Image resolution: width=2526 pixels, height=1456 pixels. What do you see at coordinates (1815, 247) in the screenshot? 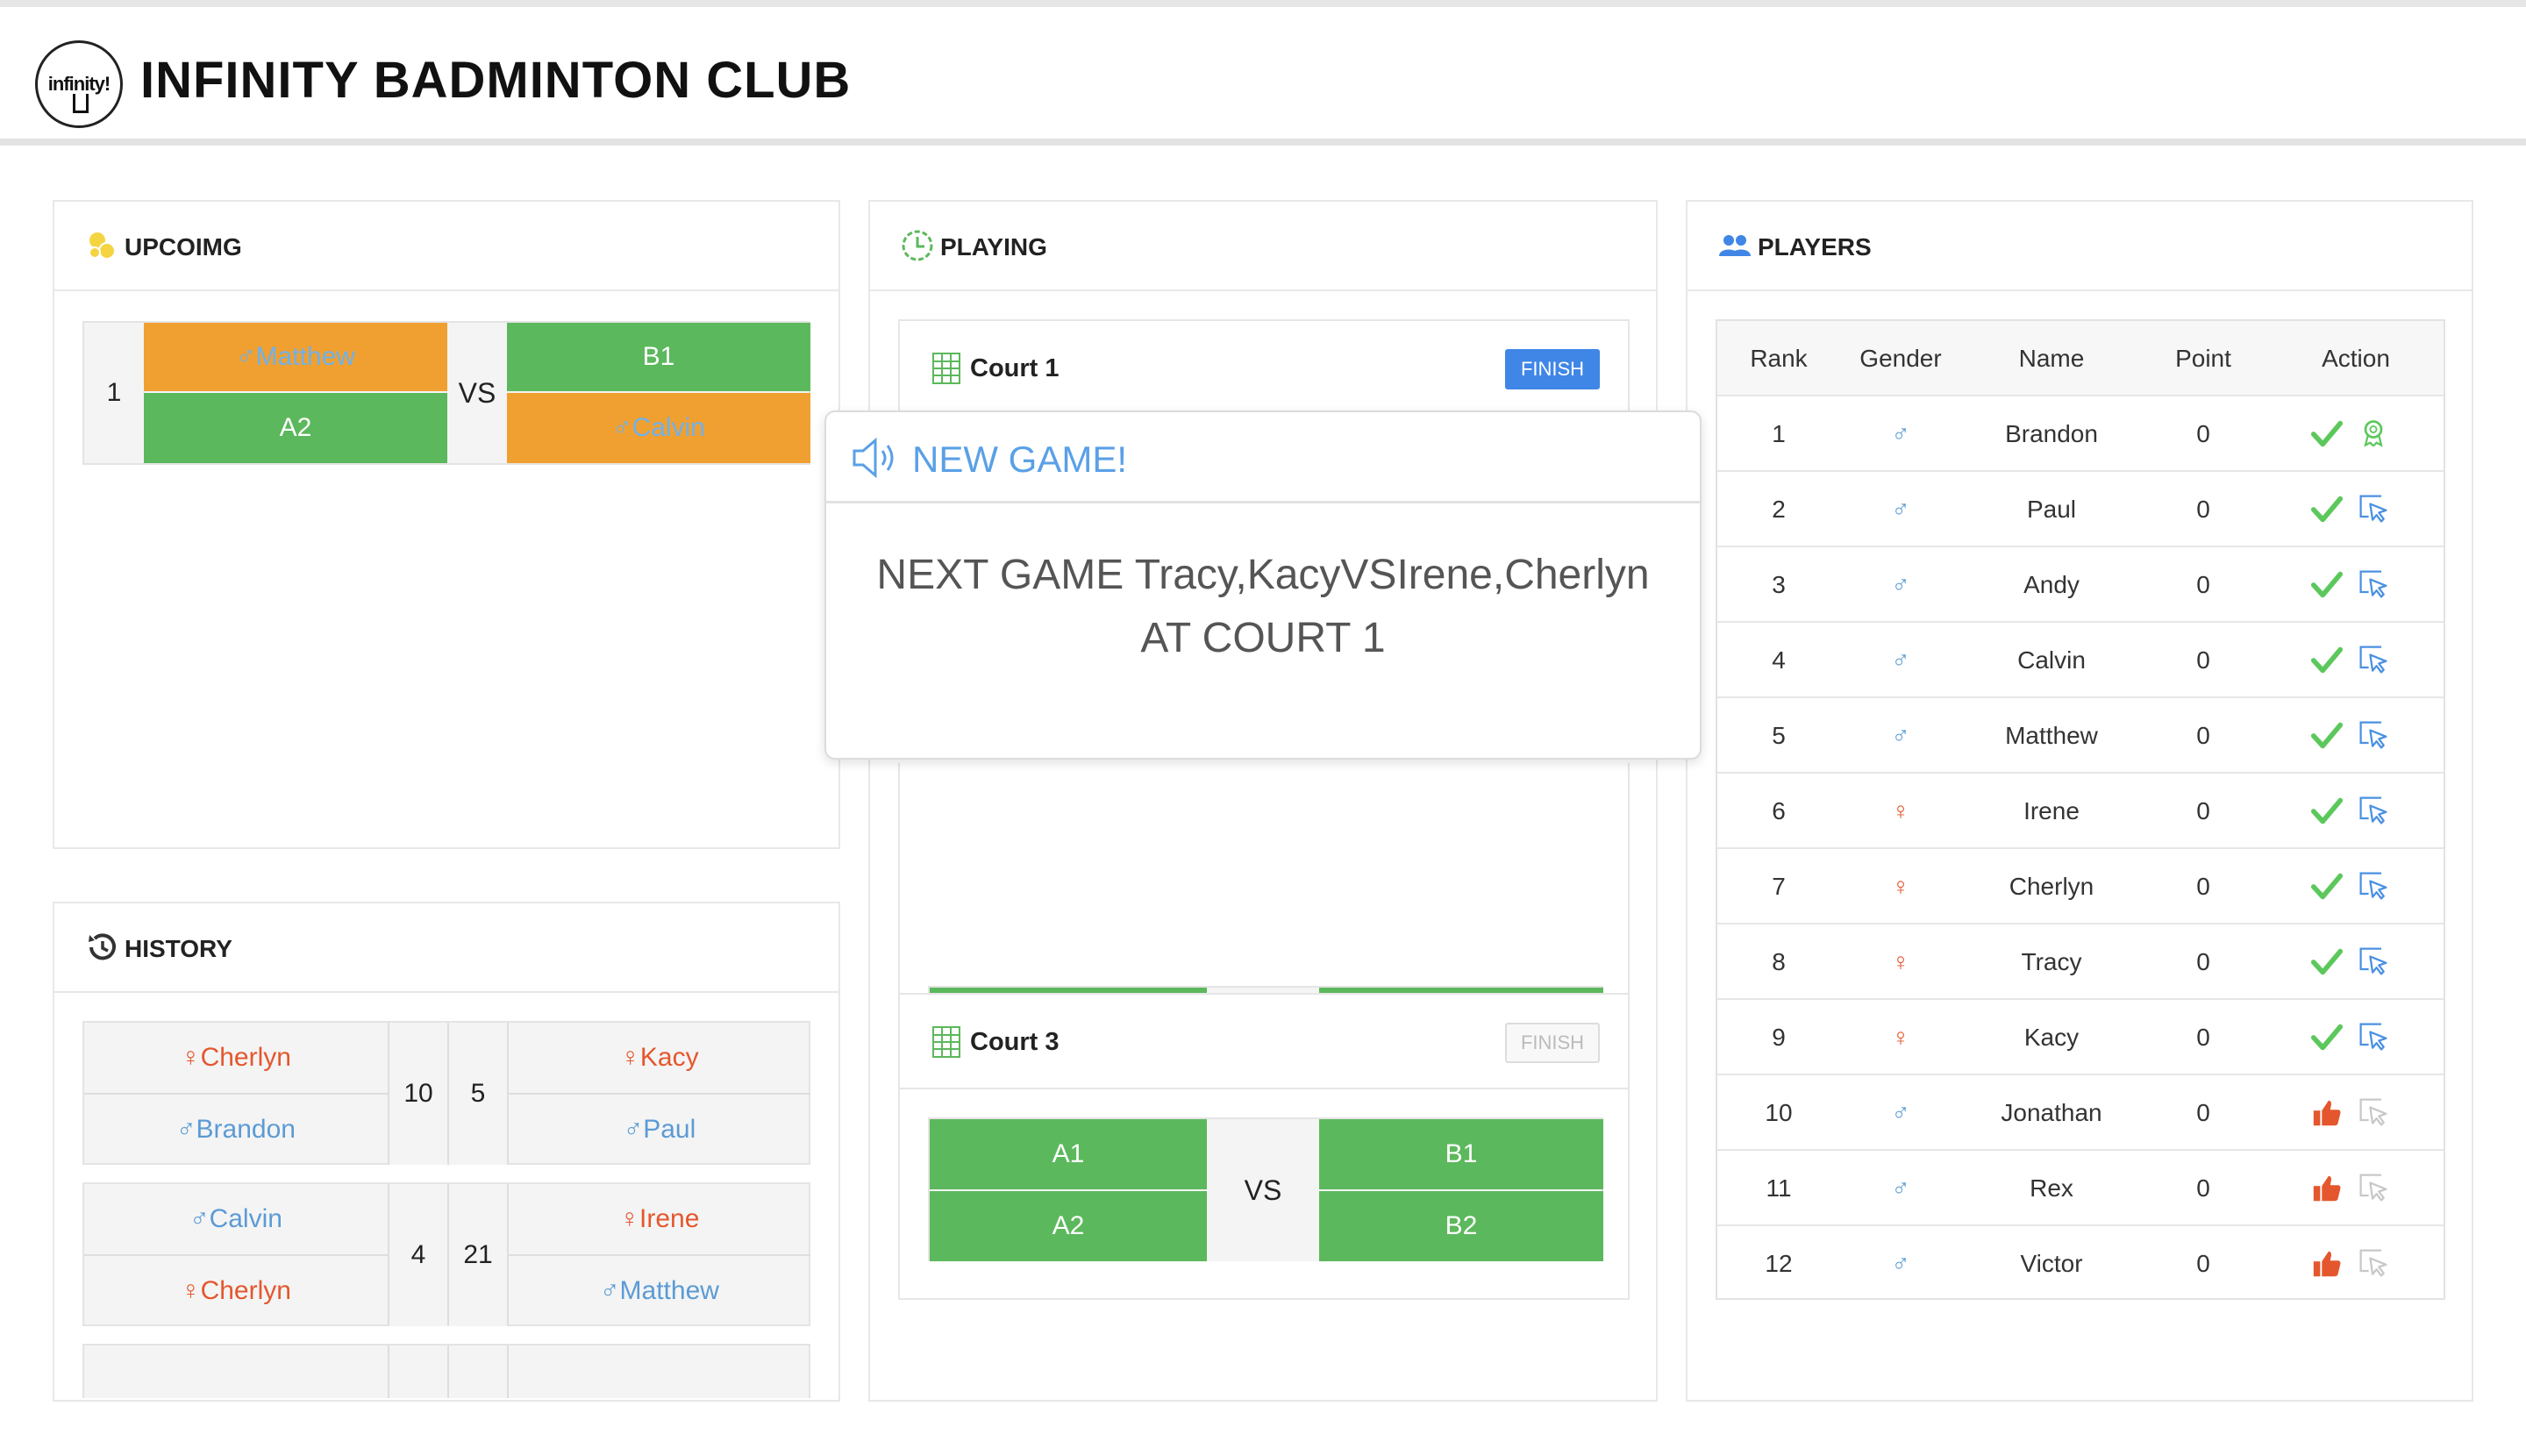
I see `players-title: PLAYERS` at bounding box center [1815, 247].